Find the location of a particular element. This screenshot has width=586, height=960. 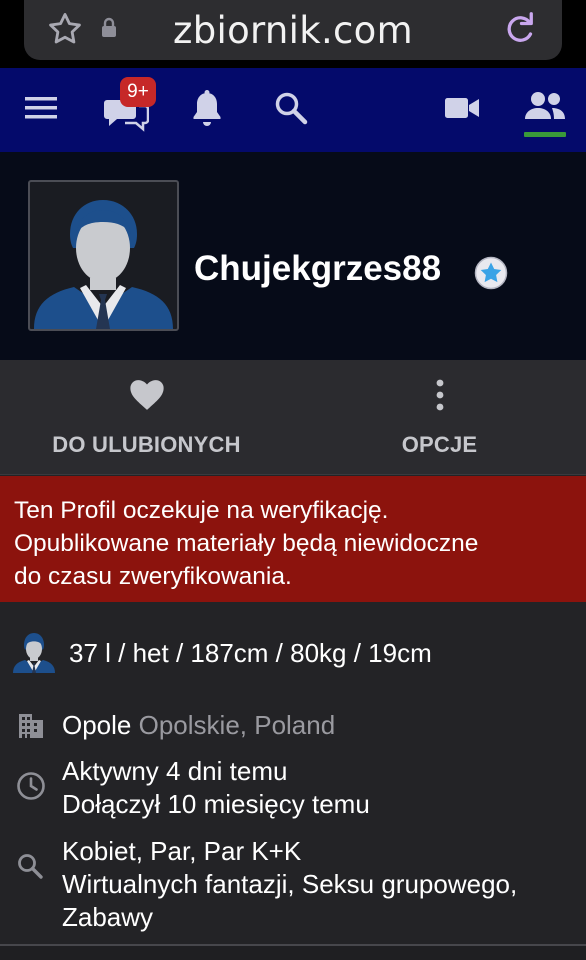

add-to-favorites-button: DO ULUBIONYCH is located at coordinates (146, 417).